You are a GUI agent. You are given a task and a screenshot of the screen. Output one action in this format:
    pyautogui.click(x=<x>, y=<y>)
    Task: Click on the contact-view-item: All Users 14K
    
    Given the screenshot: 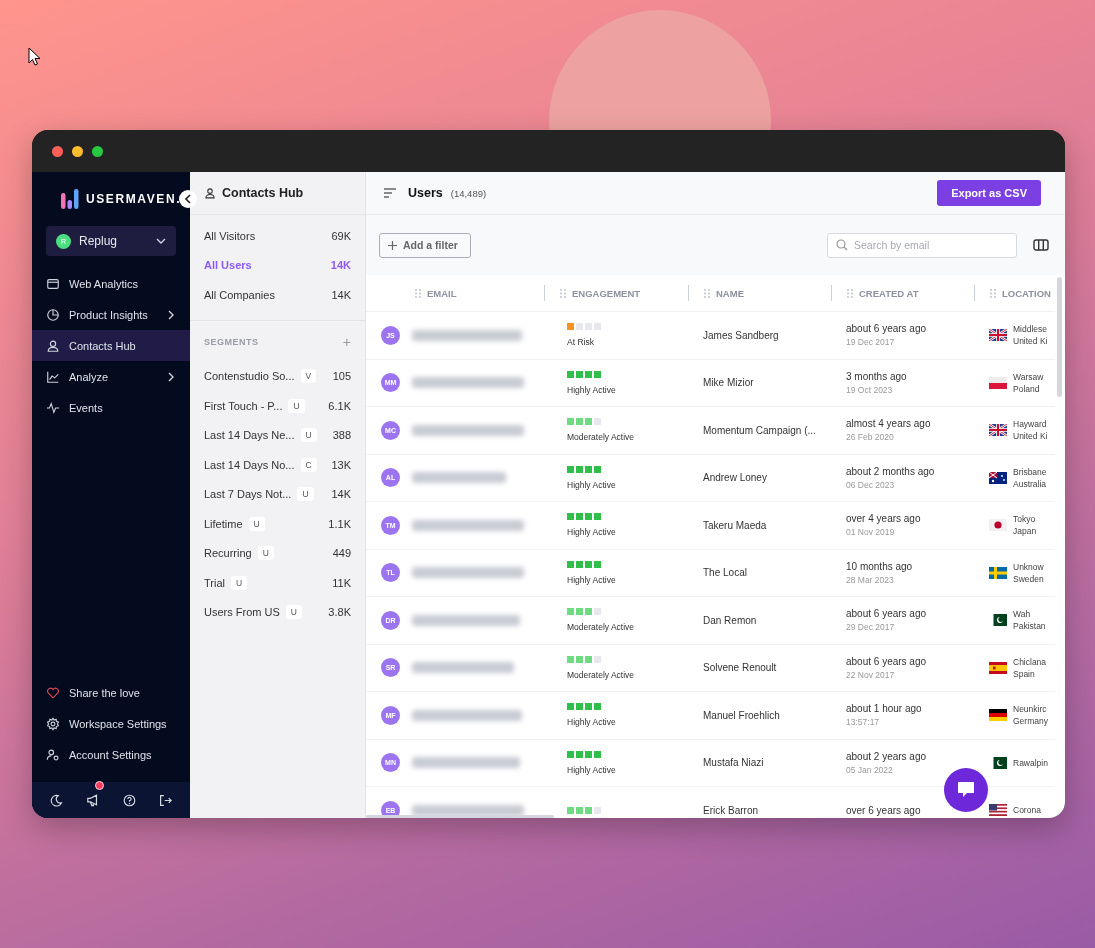 What is the action you would take?
    pyautogui.click(x=277, y=265)
    